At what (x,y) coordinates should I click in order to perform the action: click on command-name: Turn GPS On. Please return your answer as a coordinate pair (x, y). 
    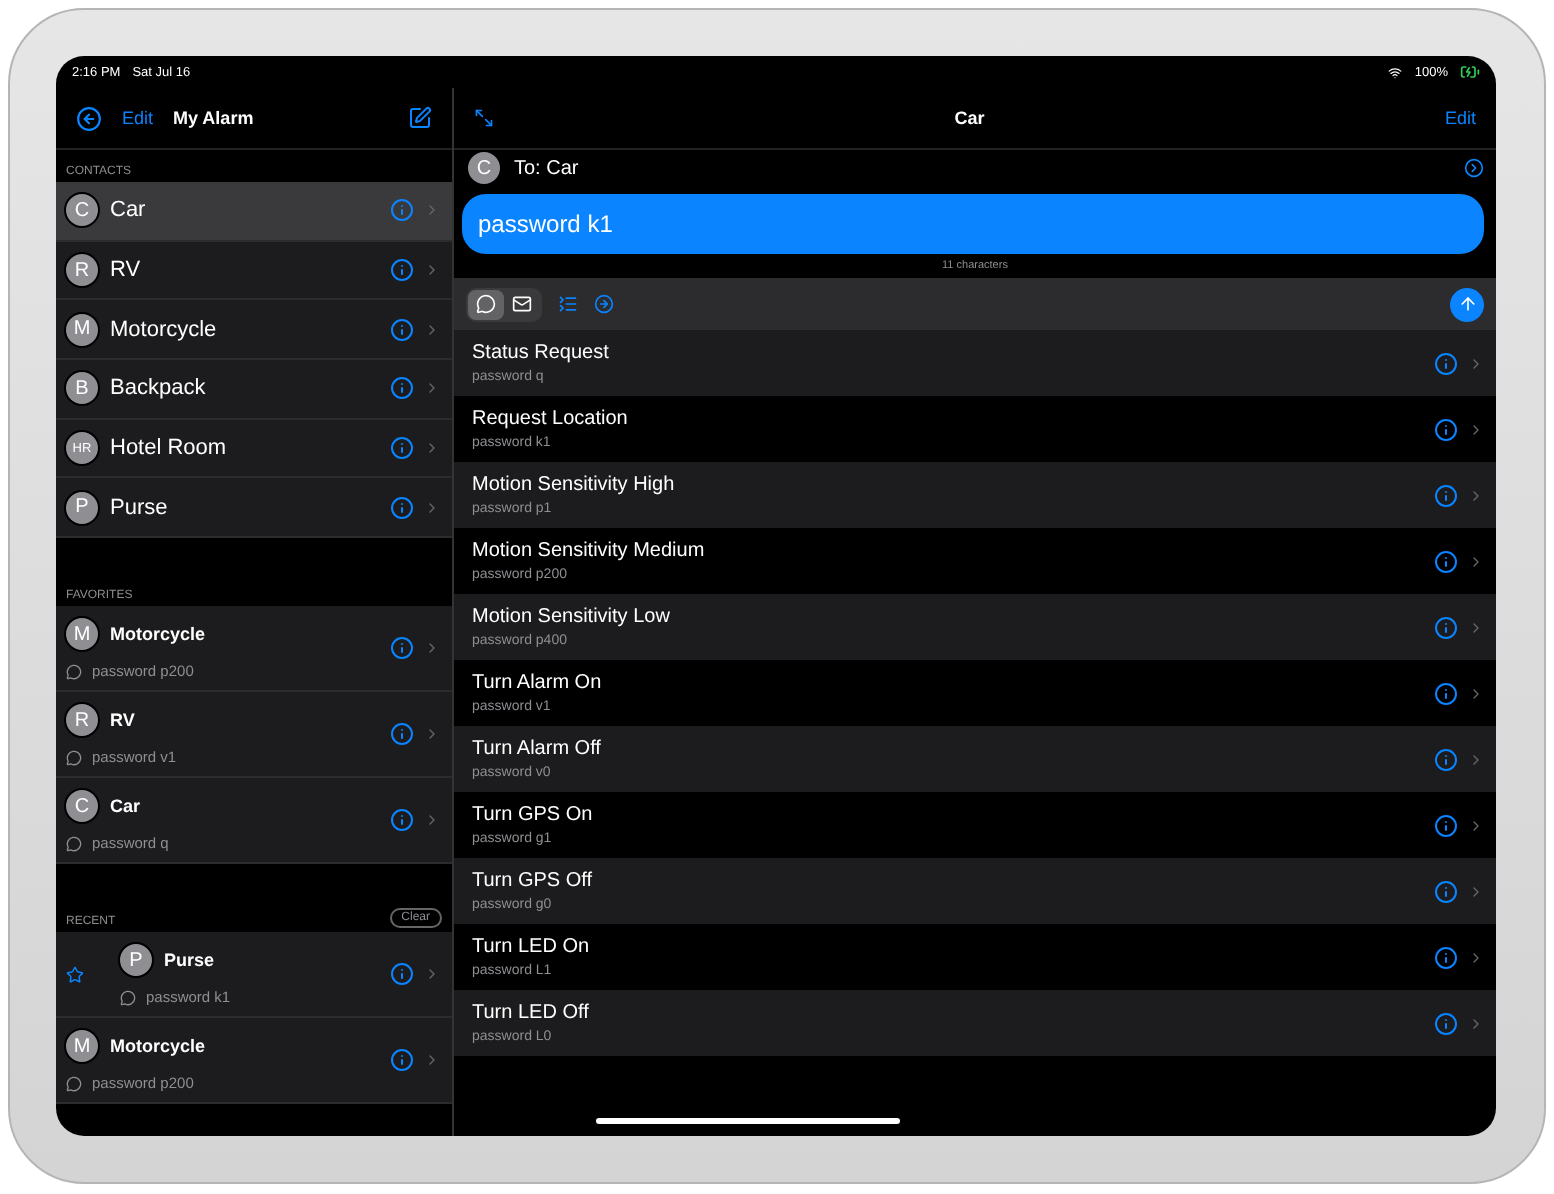
    Looking at the image, I should click on (533, 815).